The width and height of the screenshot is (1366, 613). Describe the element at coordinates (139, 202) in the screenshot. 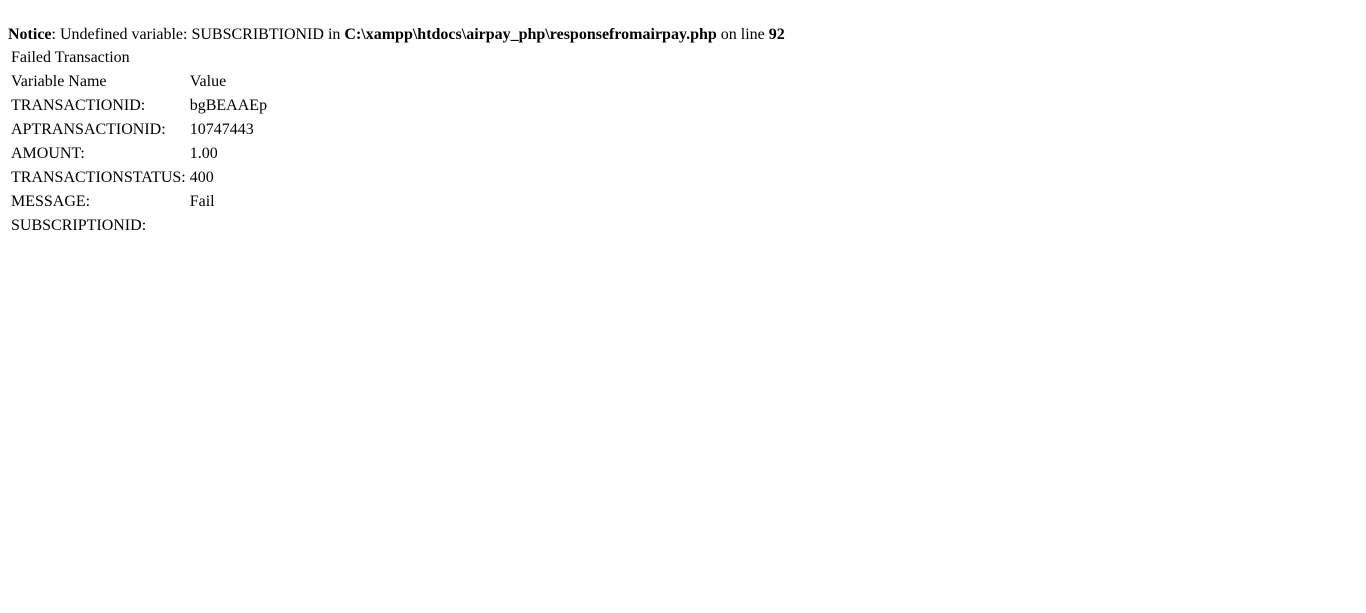

I see `table-row: MESSAGE: Fail` at that location.